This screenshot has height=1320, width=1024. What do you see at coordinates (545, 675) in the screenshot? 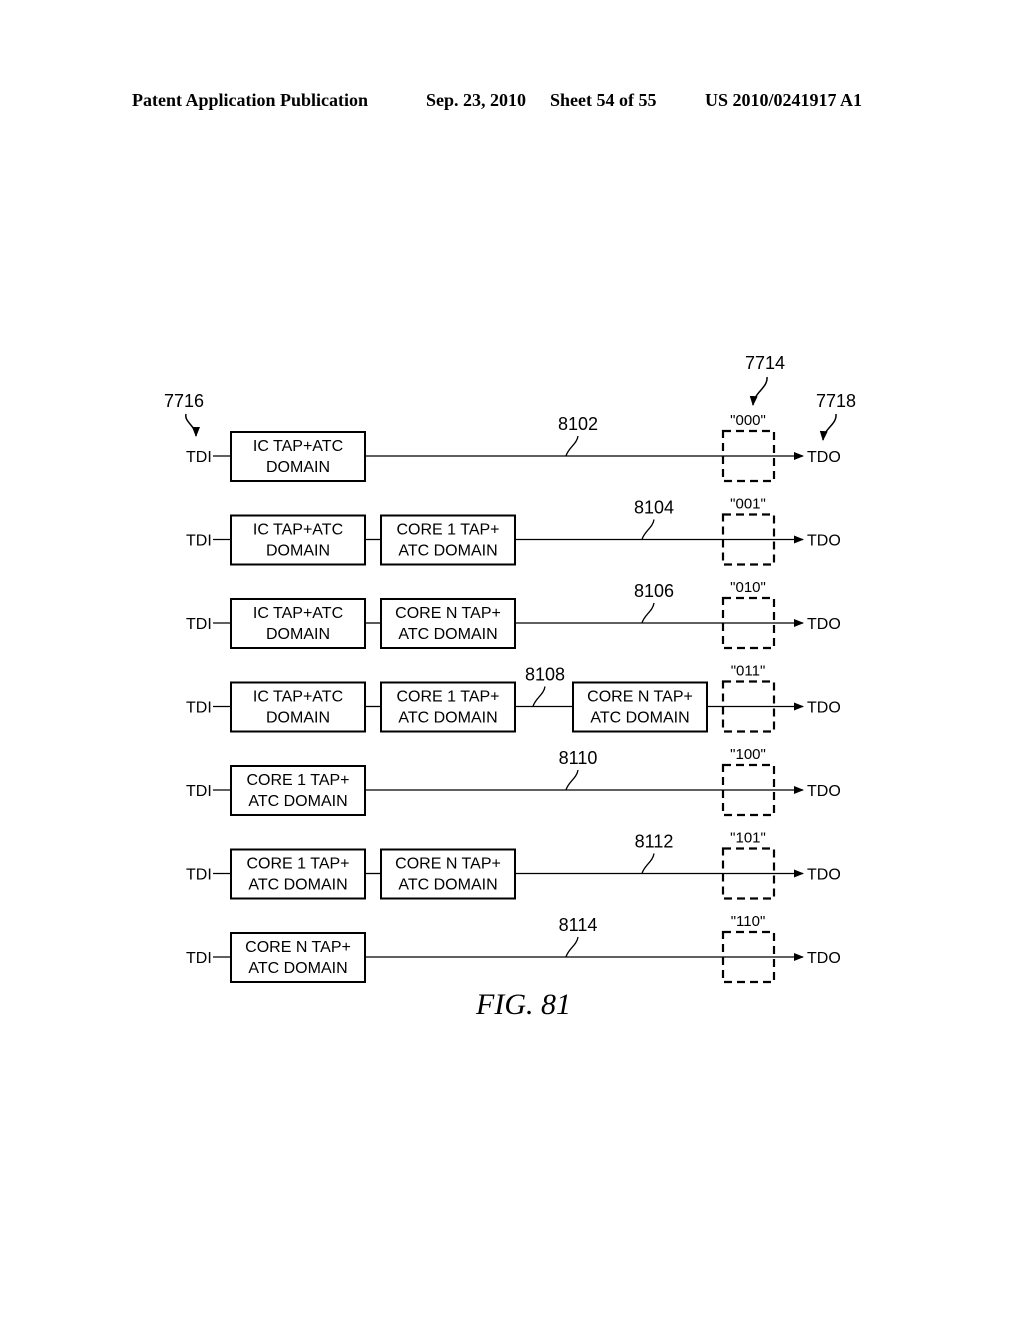
I see `path-ref-label: 8108` at bounding box center [545, 675].